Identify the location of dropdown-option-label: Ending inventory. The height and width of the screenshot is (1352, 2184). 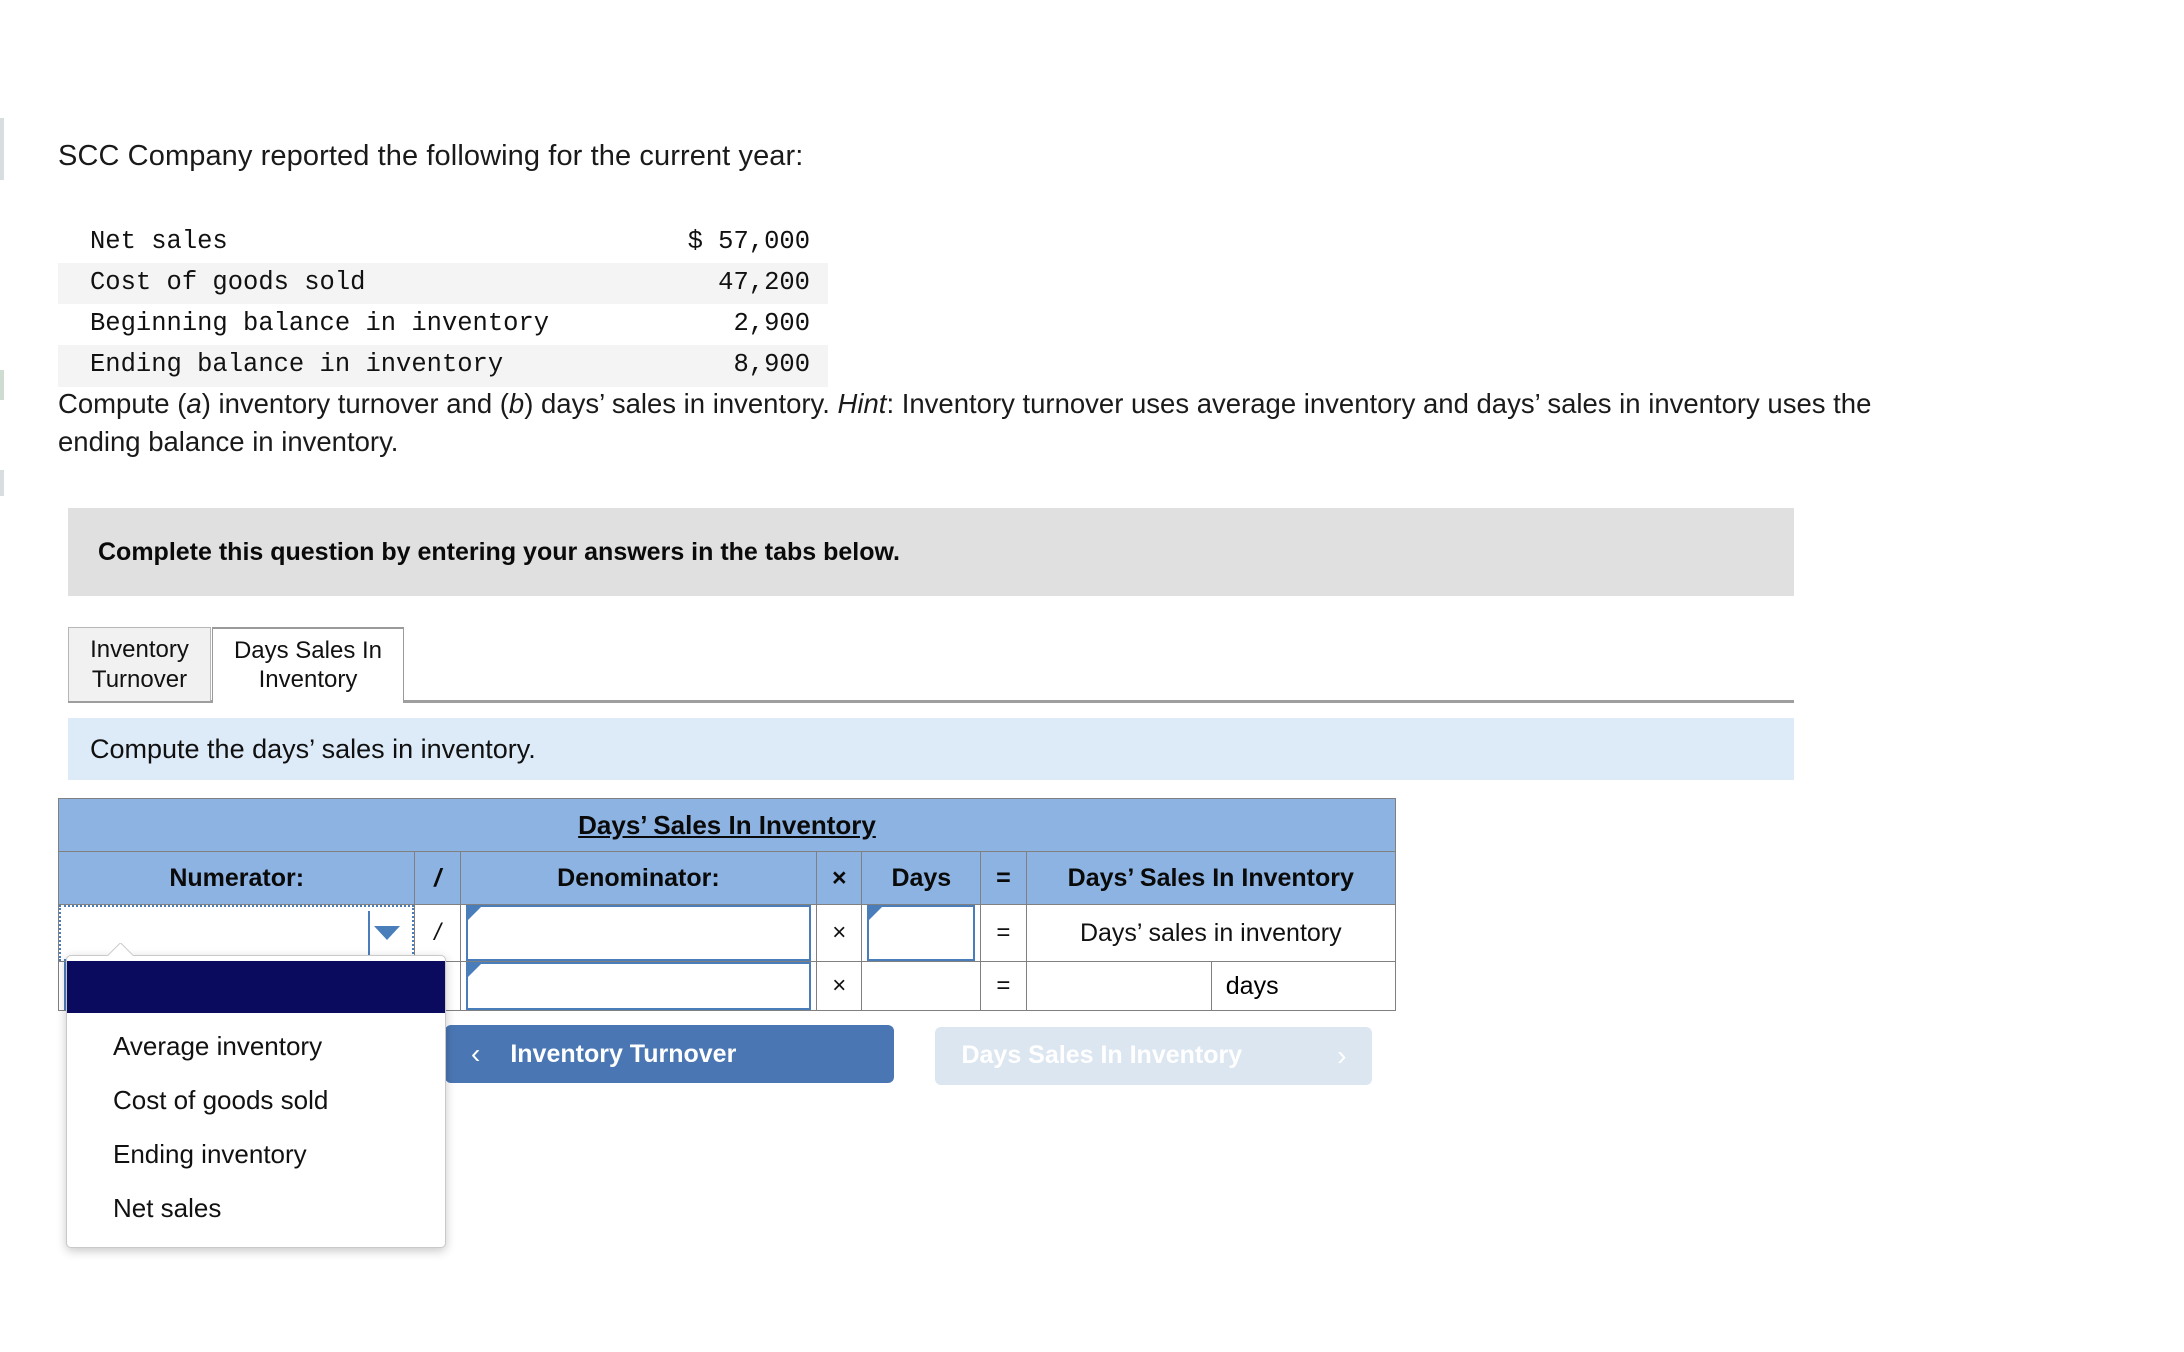
(210, 1153).